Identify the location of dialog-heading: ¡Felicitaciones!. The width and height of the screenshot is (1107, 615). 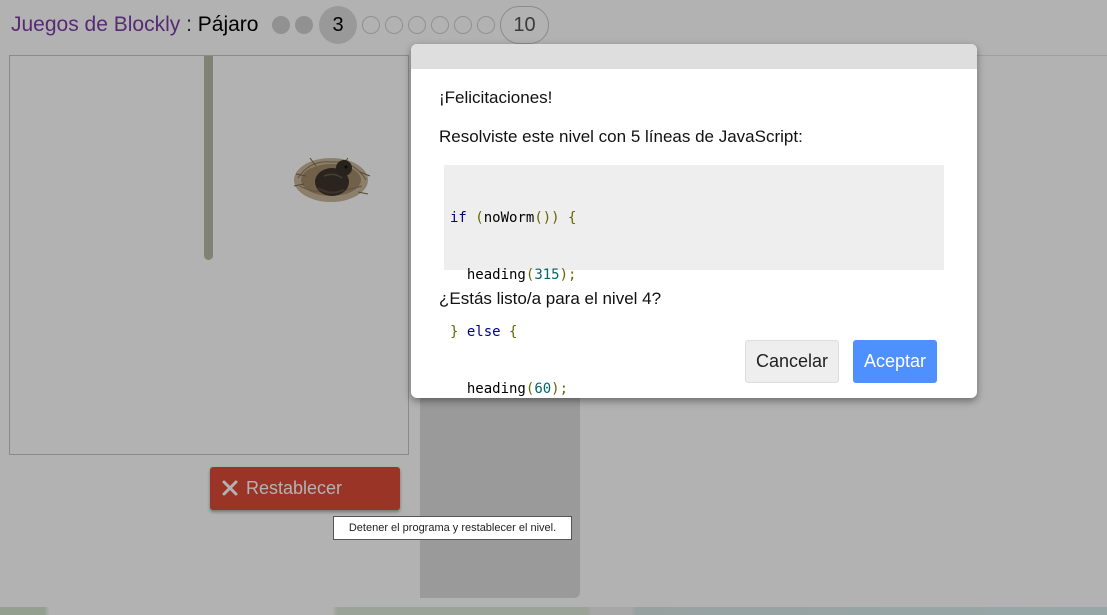
(496, 97).